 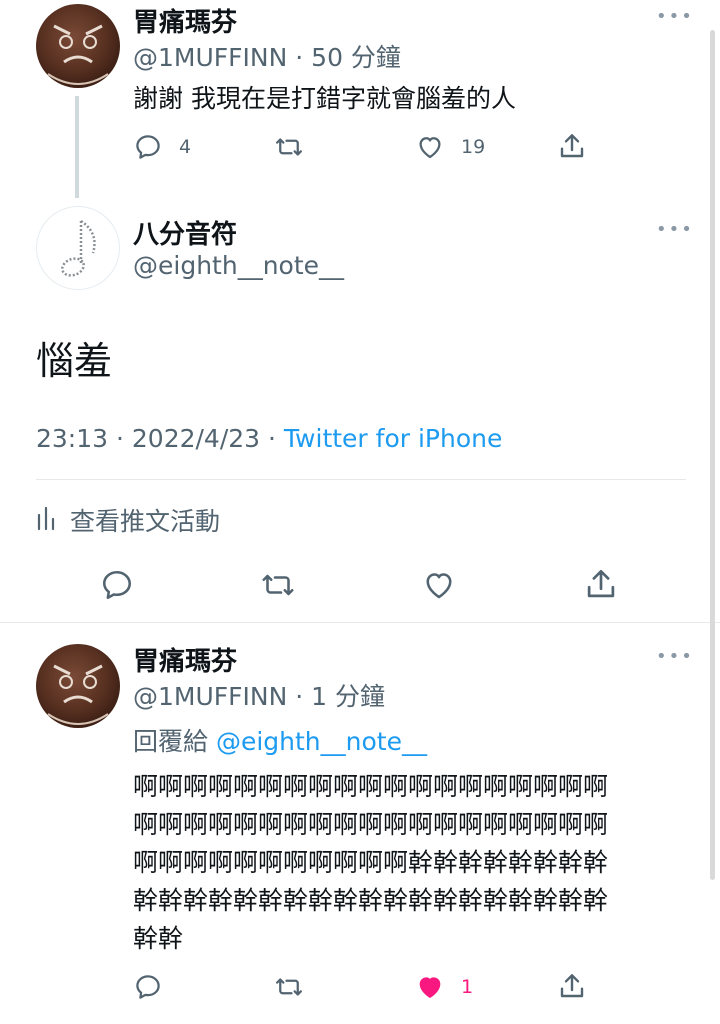 I want to click on timestamp: 23:13 · 2022/4/23 ·, so click(x=156, y=438).